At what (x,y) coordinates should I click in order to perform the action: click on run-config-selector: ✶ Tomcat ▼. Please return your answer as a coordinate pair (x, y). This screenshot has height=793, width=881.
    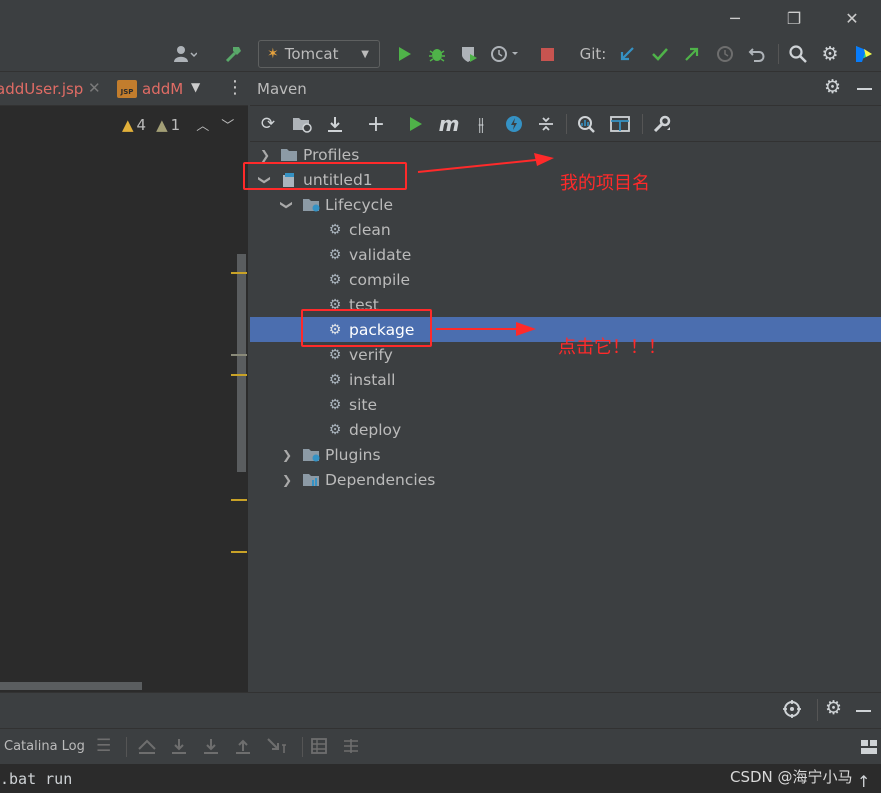
    Looking at the image, I should click on (319, 54).